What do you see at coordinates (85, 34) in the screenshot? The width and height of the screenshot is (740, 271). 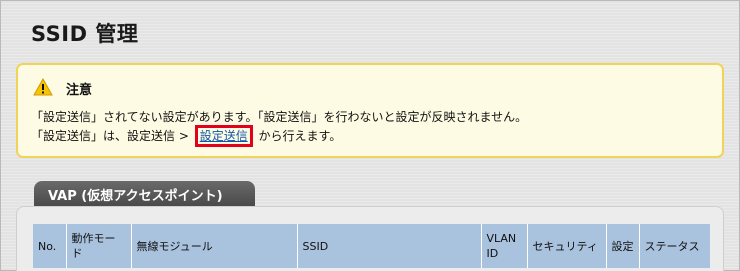 I see `page-title: SSID 管理` at bounding box center [85, 34].